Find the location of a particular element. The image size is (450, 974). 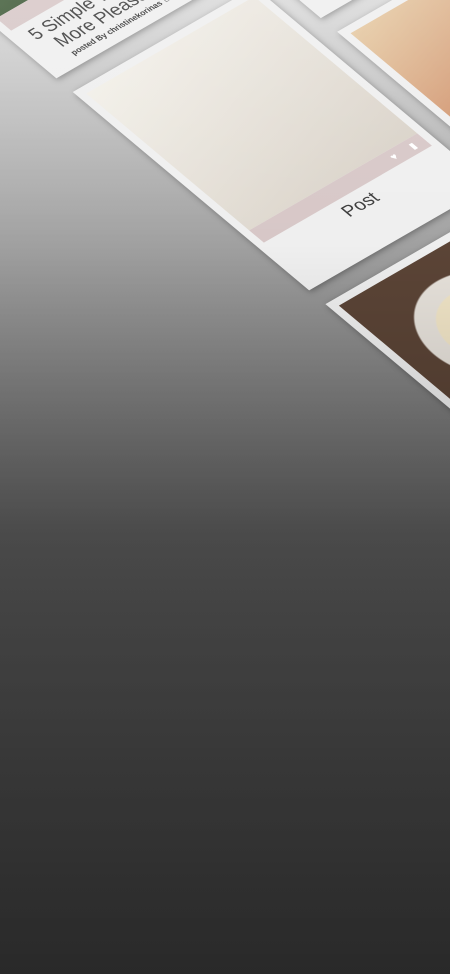

bookmark-icon is located at coordinates (415, 145).